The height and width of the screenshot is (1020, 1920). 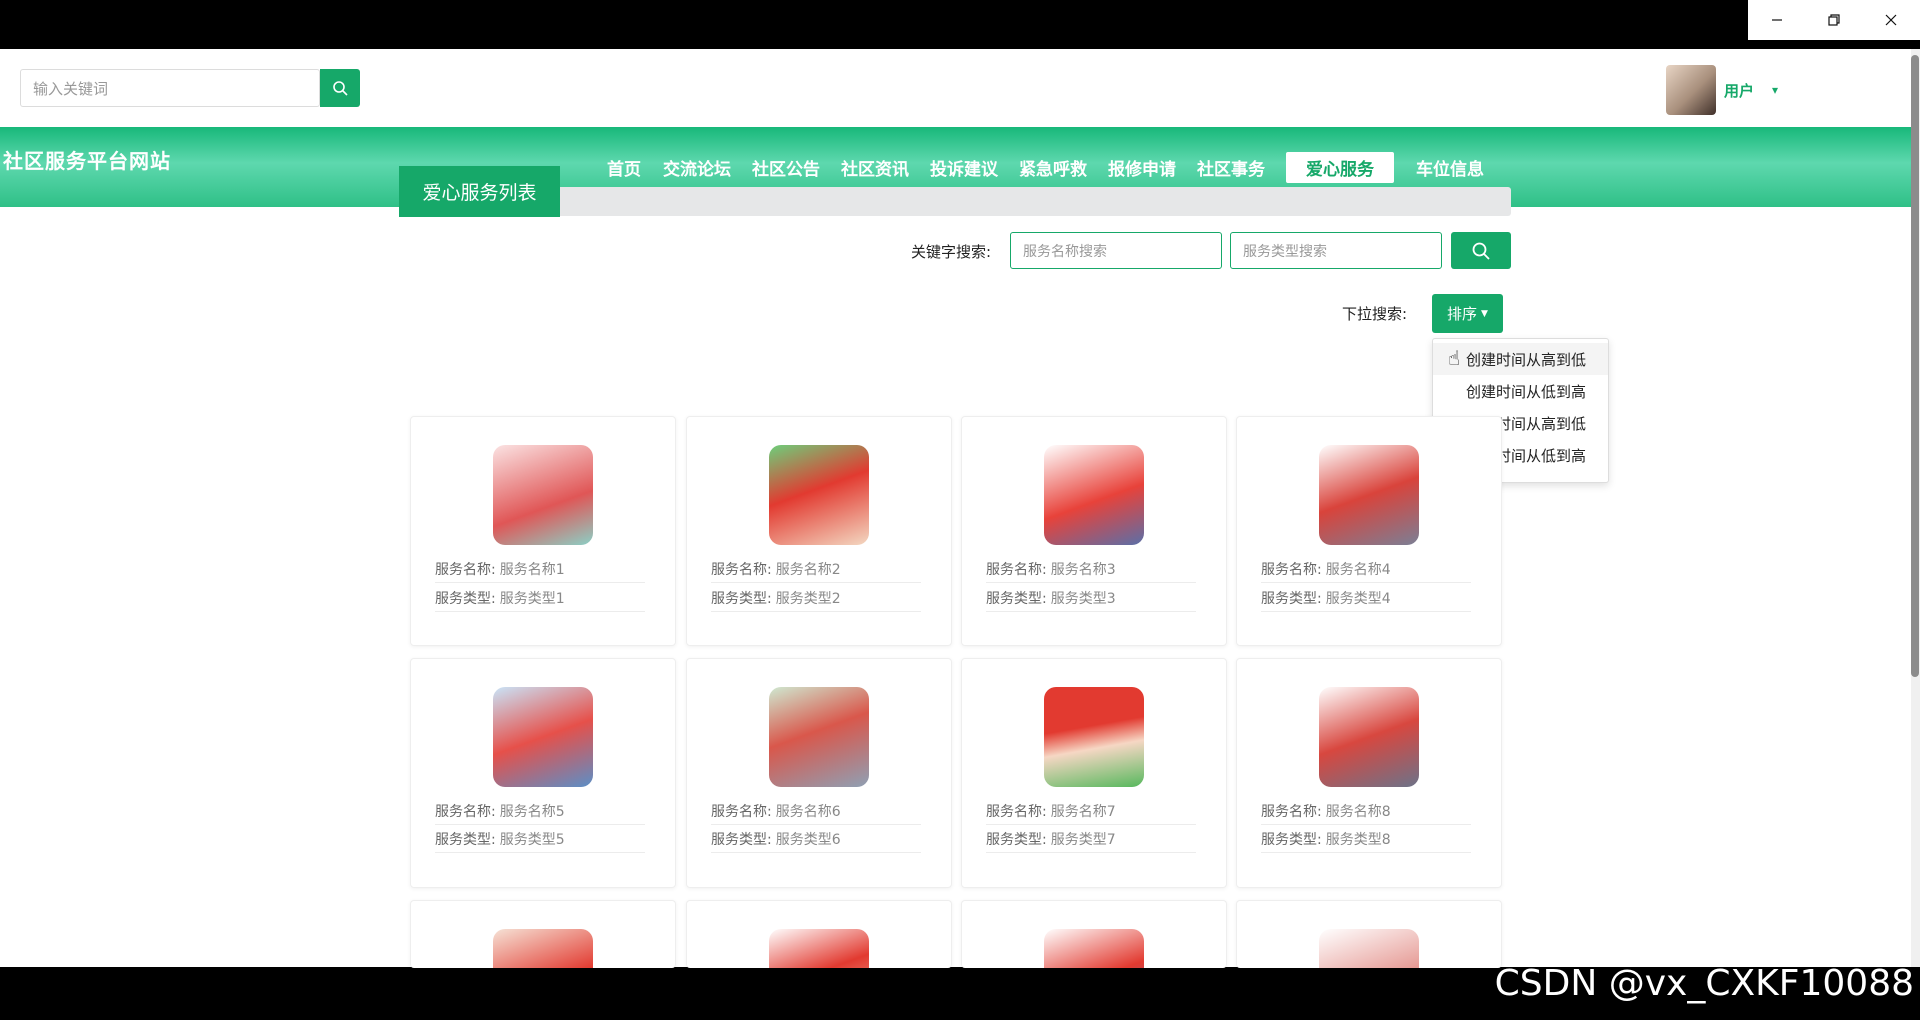 What do you see at coordinates (540, 839) in the screenshot?
I see `service-type-row: 服务类型: 服务类型5` at bounding box center [540, 839].